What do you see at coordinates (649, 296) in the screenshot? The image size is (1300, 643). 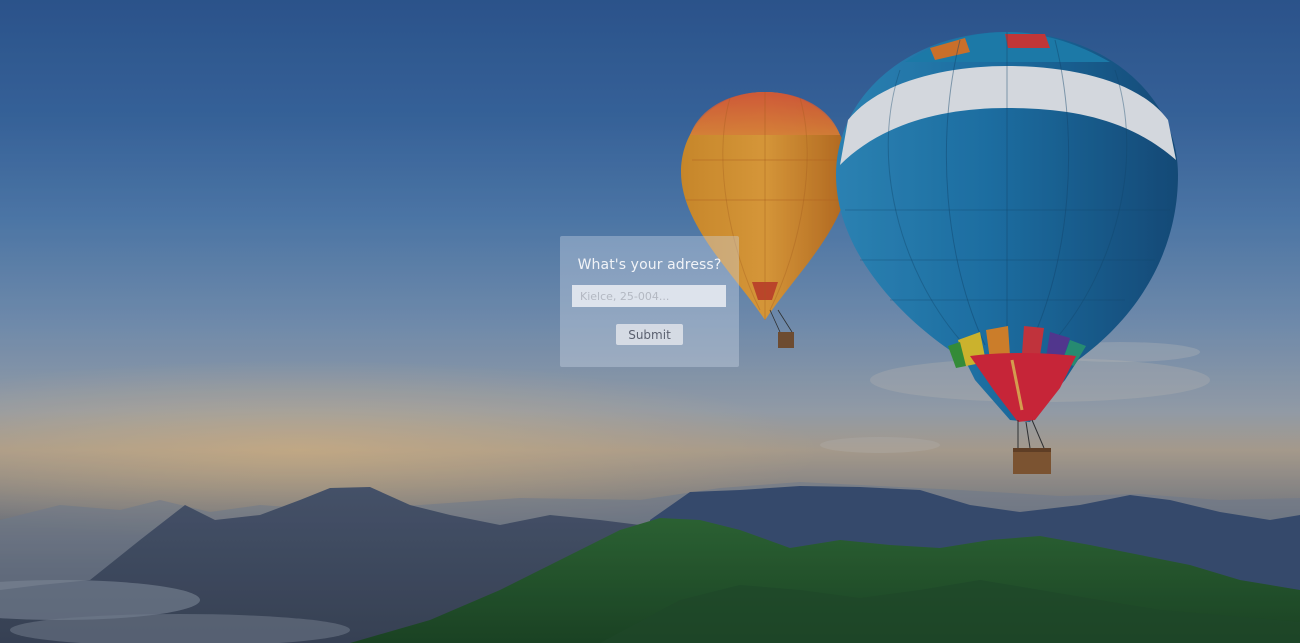 I see `address-input` at bounding box center [649, 296].